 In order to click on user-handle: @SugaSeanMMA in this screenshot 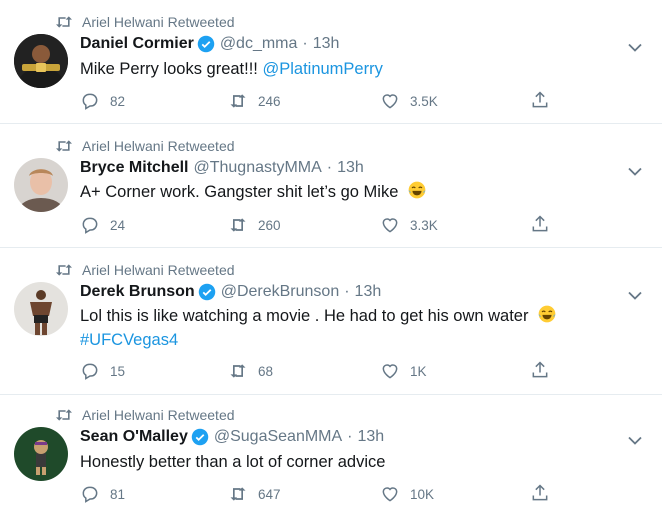, I will do `click(278, 437)`.